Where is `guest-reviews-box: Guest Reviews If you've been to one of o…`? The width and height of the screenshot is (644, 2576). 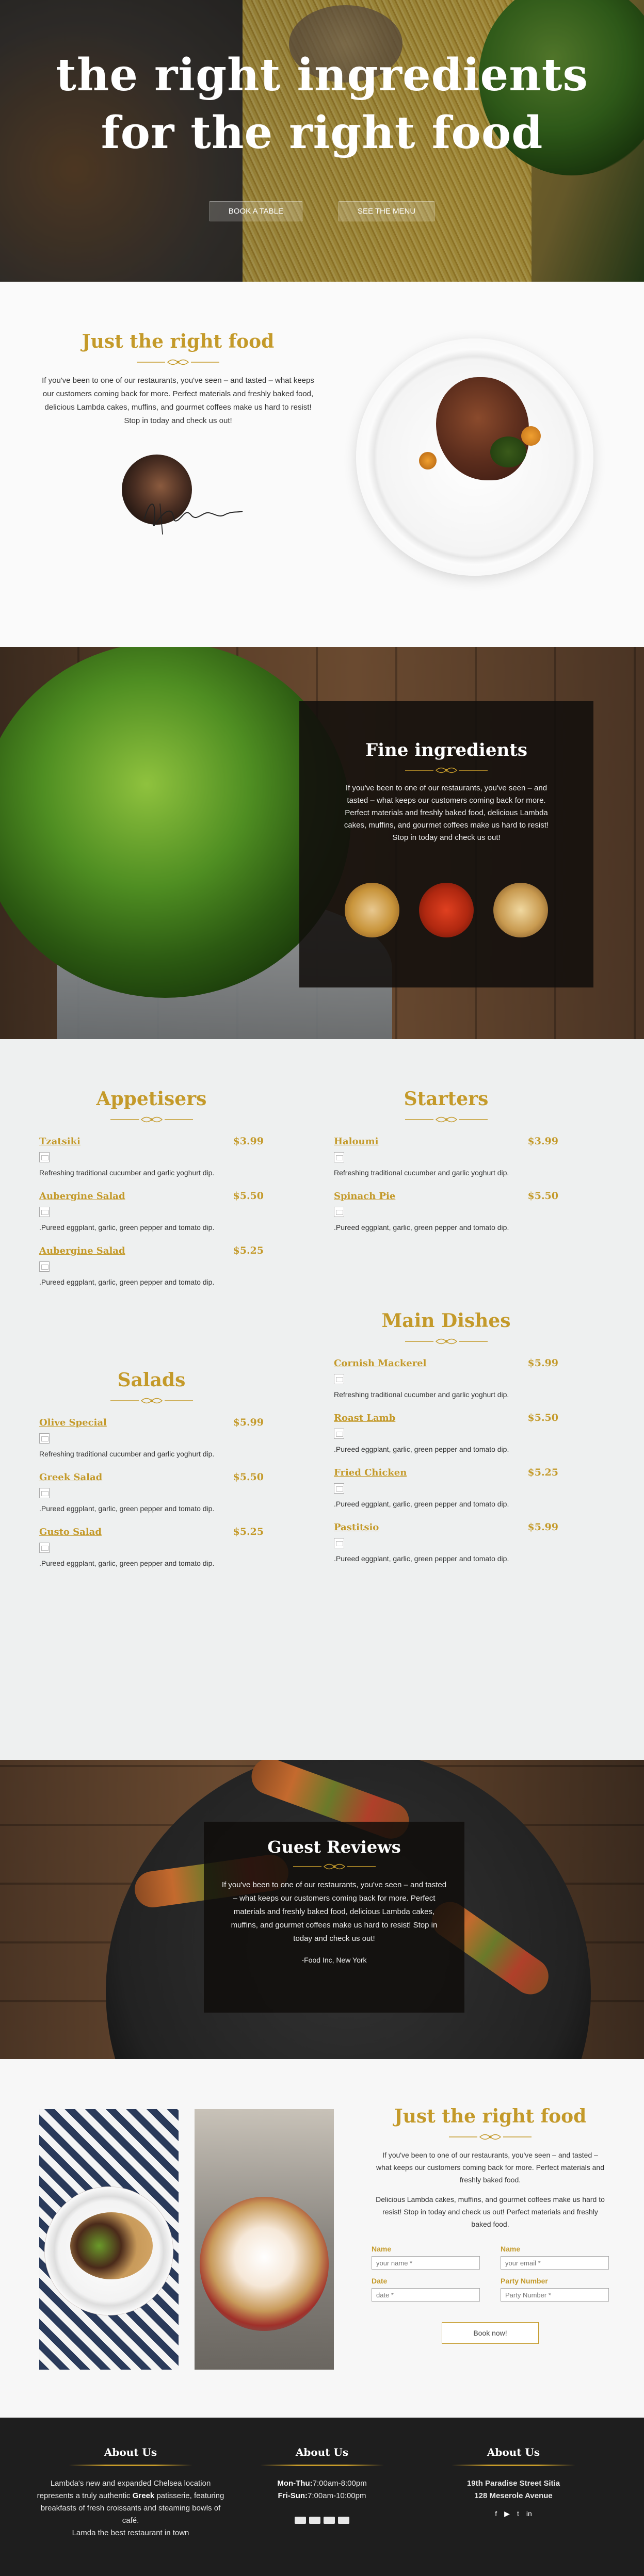 guest-reviews-box: Guest Reviews If you've been to one of o… is located at coordinates (334, 1917).